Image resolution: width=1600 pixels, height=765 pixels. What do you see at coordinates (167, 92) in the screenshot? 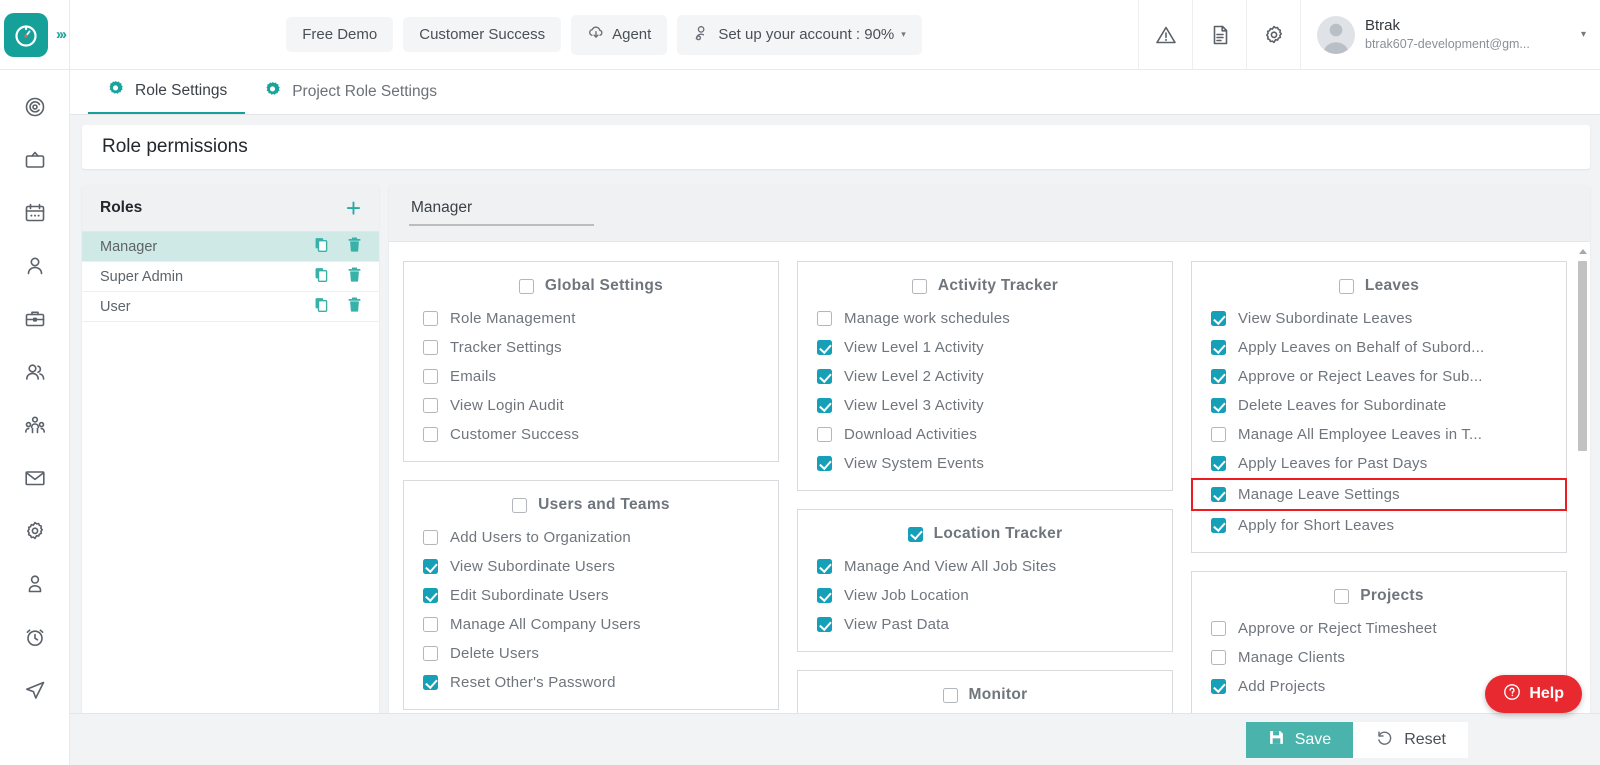
I see `tab-role-settings: Role Settings` at bounding box center [167, 92].